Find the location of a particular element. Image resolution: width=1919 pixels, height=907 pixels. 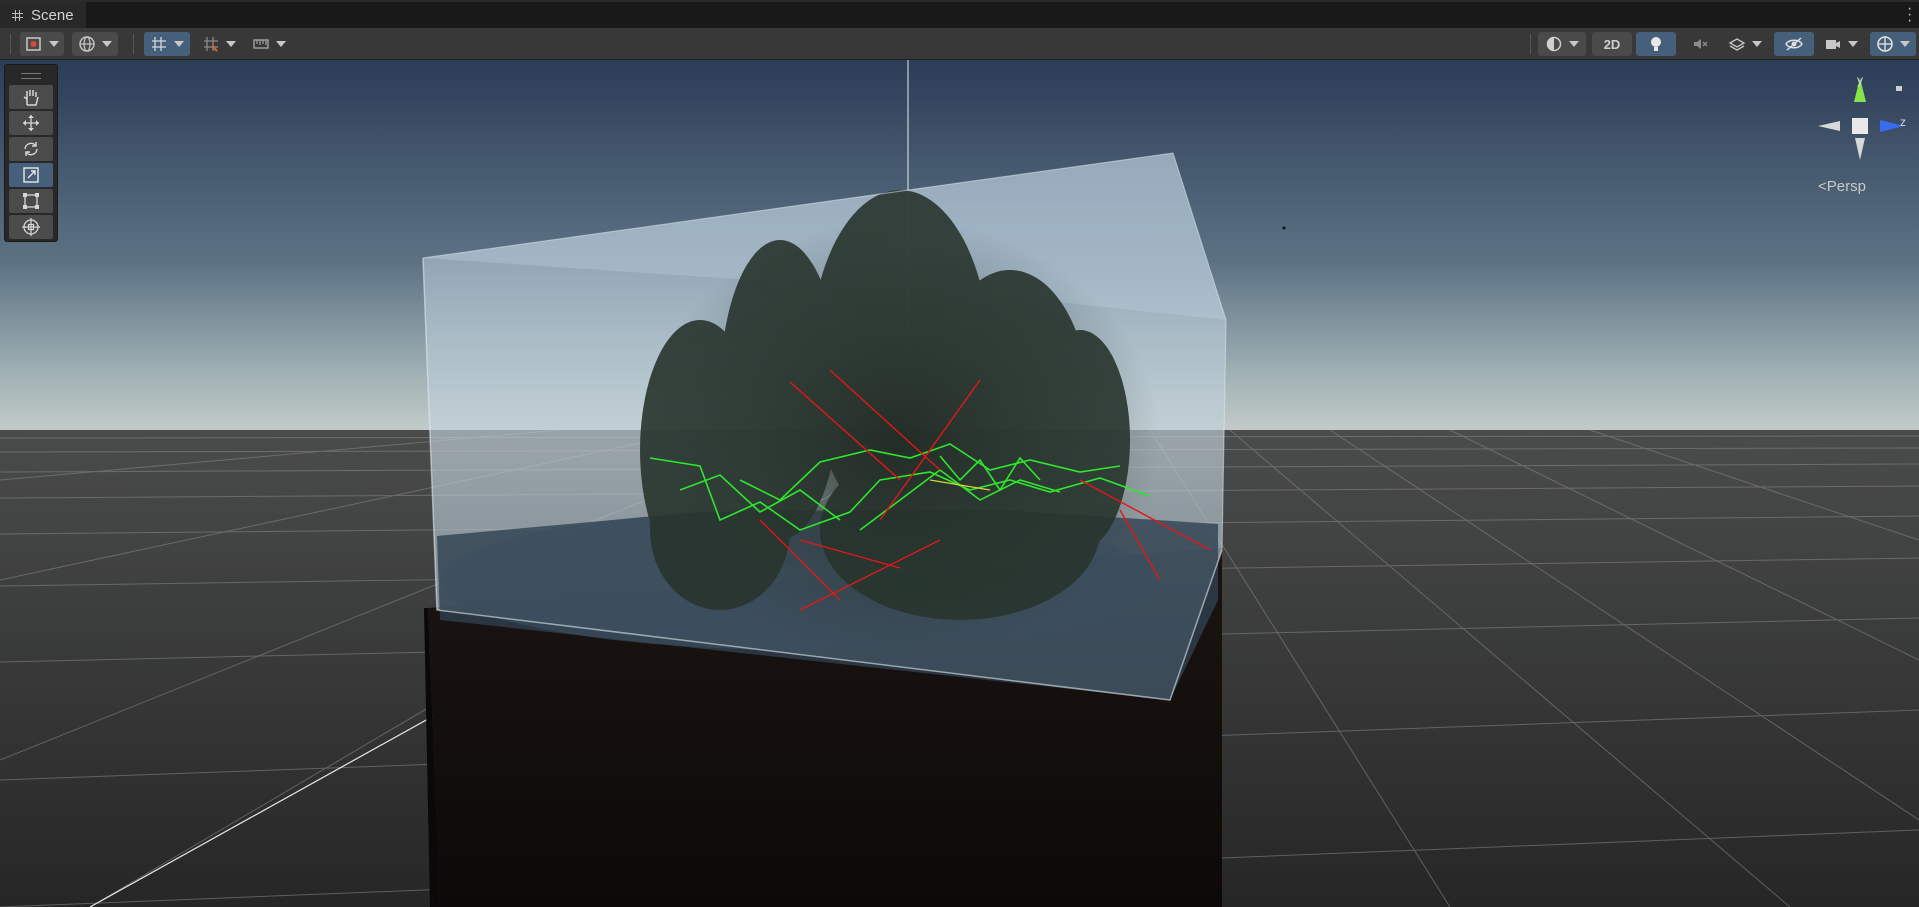

rect-transform-icon is located at coordinates (31, 201).